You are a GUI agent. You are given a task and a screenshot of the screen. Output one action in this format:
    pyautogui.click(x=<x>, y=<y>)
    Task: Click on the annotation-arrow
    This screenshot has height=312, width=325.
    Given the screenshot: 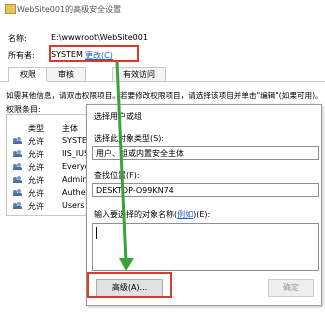 What is the action you would take?
    pyautogui.click(x=124, y=166)
    